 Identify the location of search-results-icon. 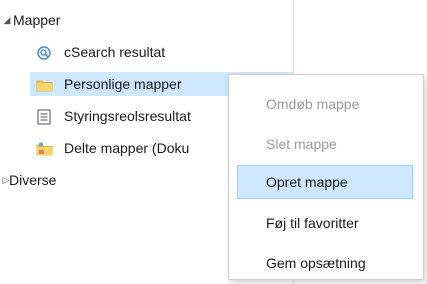
(44, 52).